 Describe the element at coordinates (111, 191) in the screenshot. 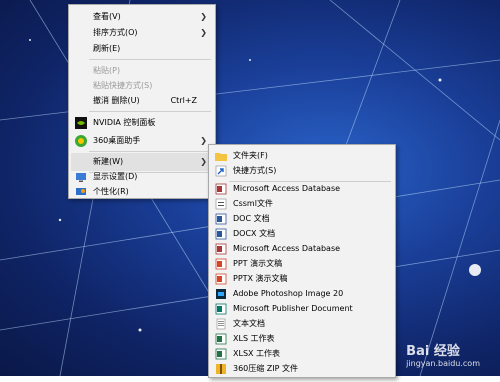

I see `menu-item-label: 个性化(R)` at that location.